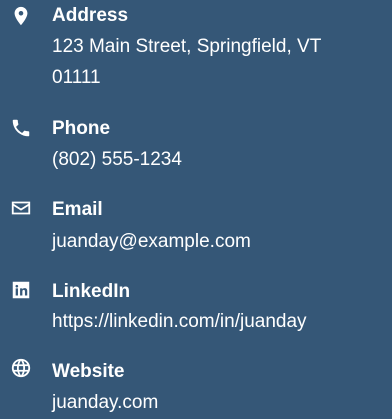 This screenshot has height=419, width=392. Describe the element at coordinates (179, 321) in the screenshot. I see `linkedin-link: https://linkedin.com/in/juanday` at that location.